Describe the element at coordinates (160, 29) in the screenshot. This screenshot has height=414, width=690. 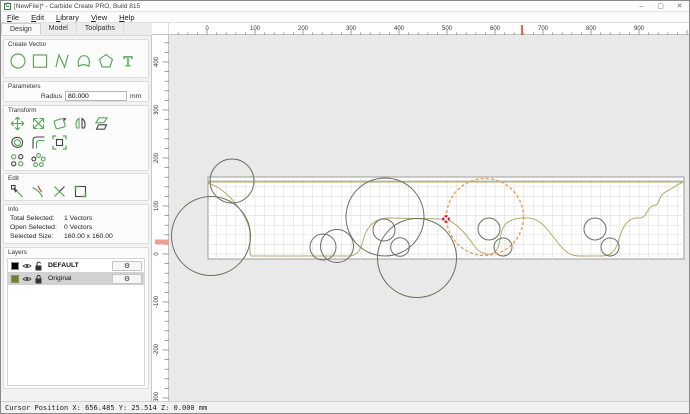
I see `ruler-corner` at that location.